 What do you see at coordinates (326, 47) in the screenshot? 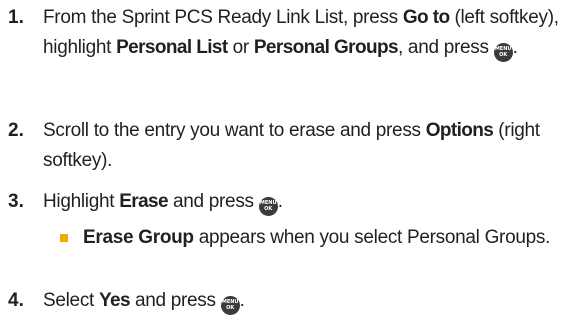
I see `step-key-personal-groups: Personal Groups` at bounding box center [326, 47].